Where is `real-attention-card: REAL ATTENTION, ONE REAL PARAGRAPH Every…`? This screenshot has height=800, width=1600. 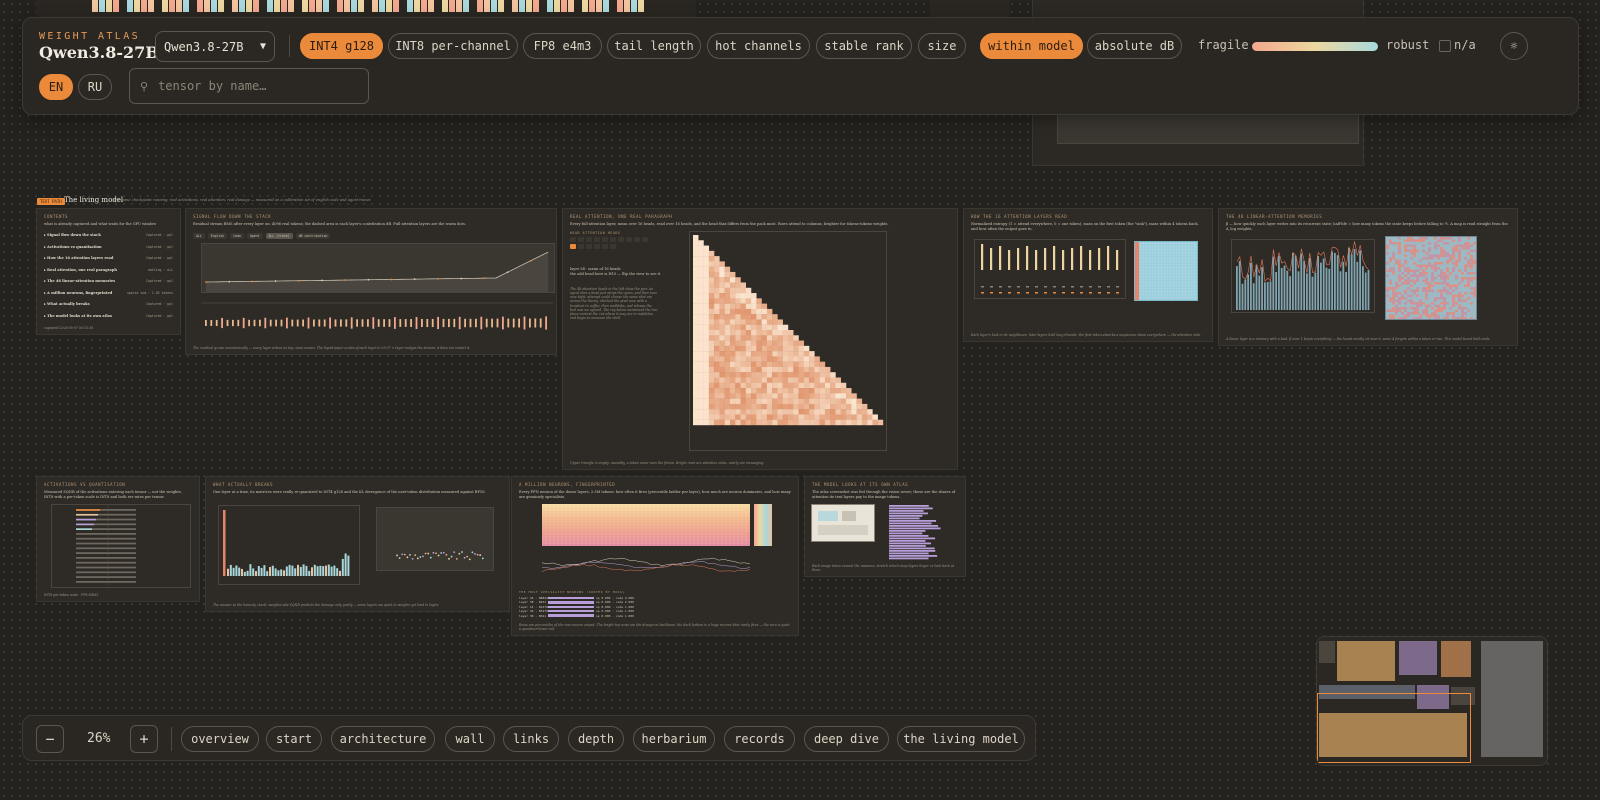
real-attention-card: REAL ATTENTION, ONE REAL PARAGRAPH Every… is located at coordinates (760, 339).